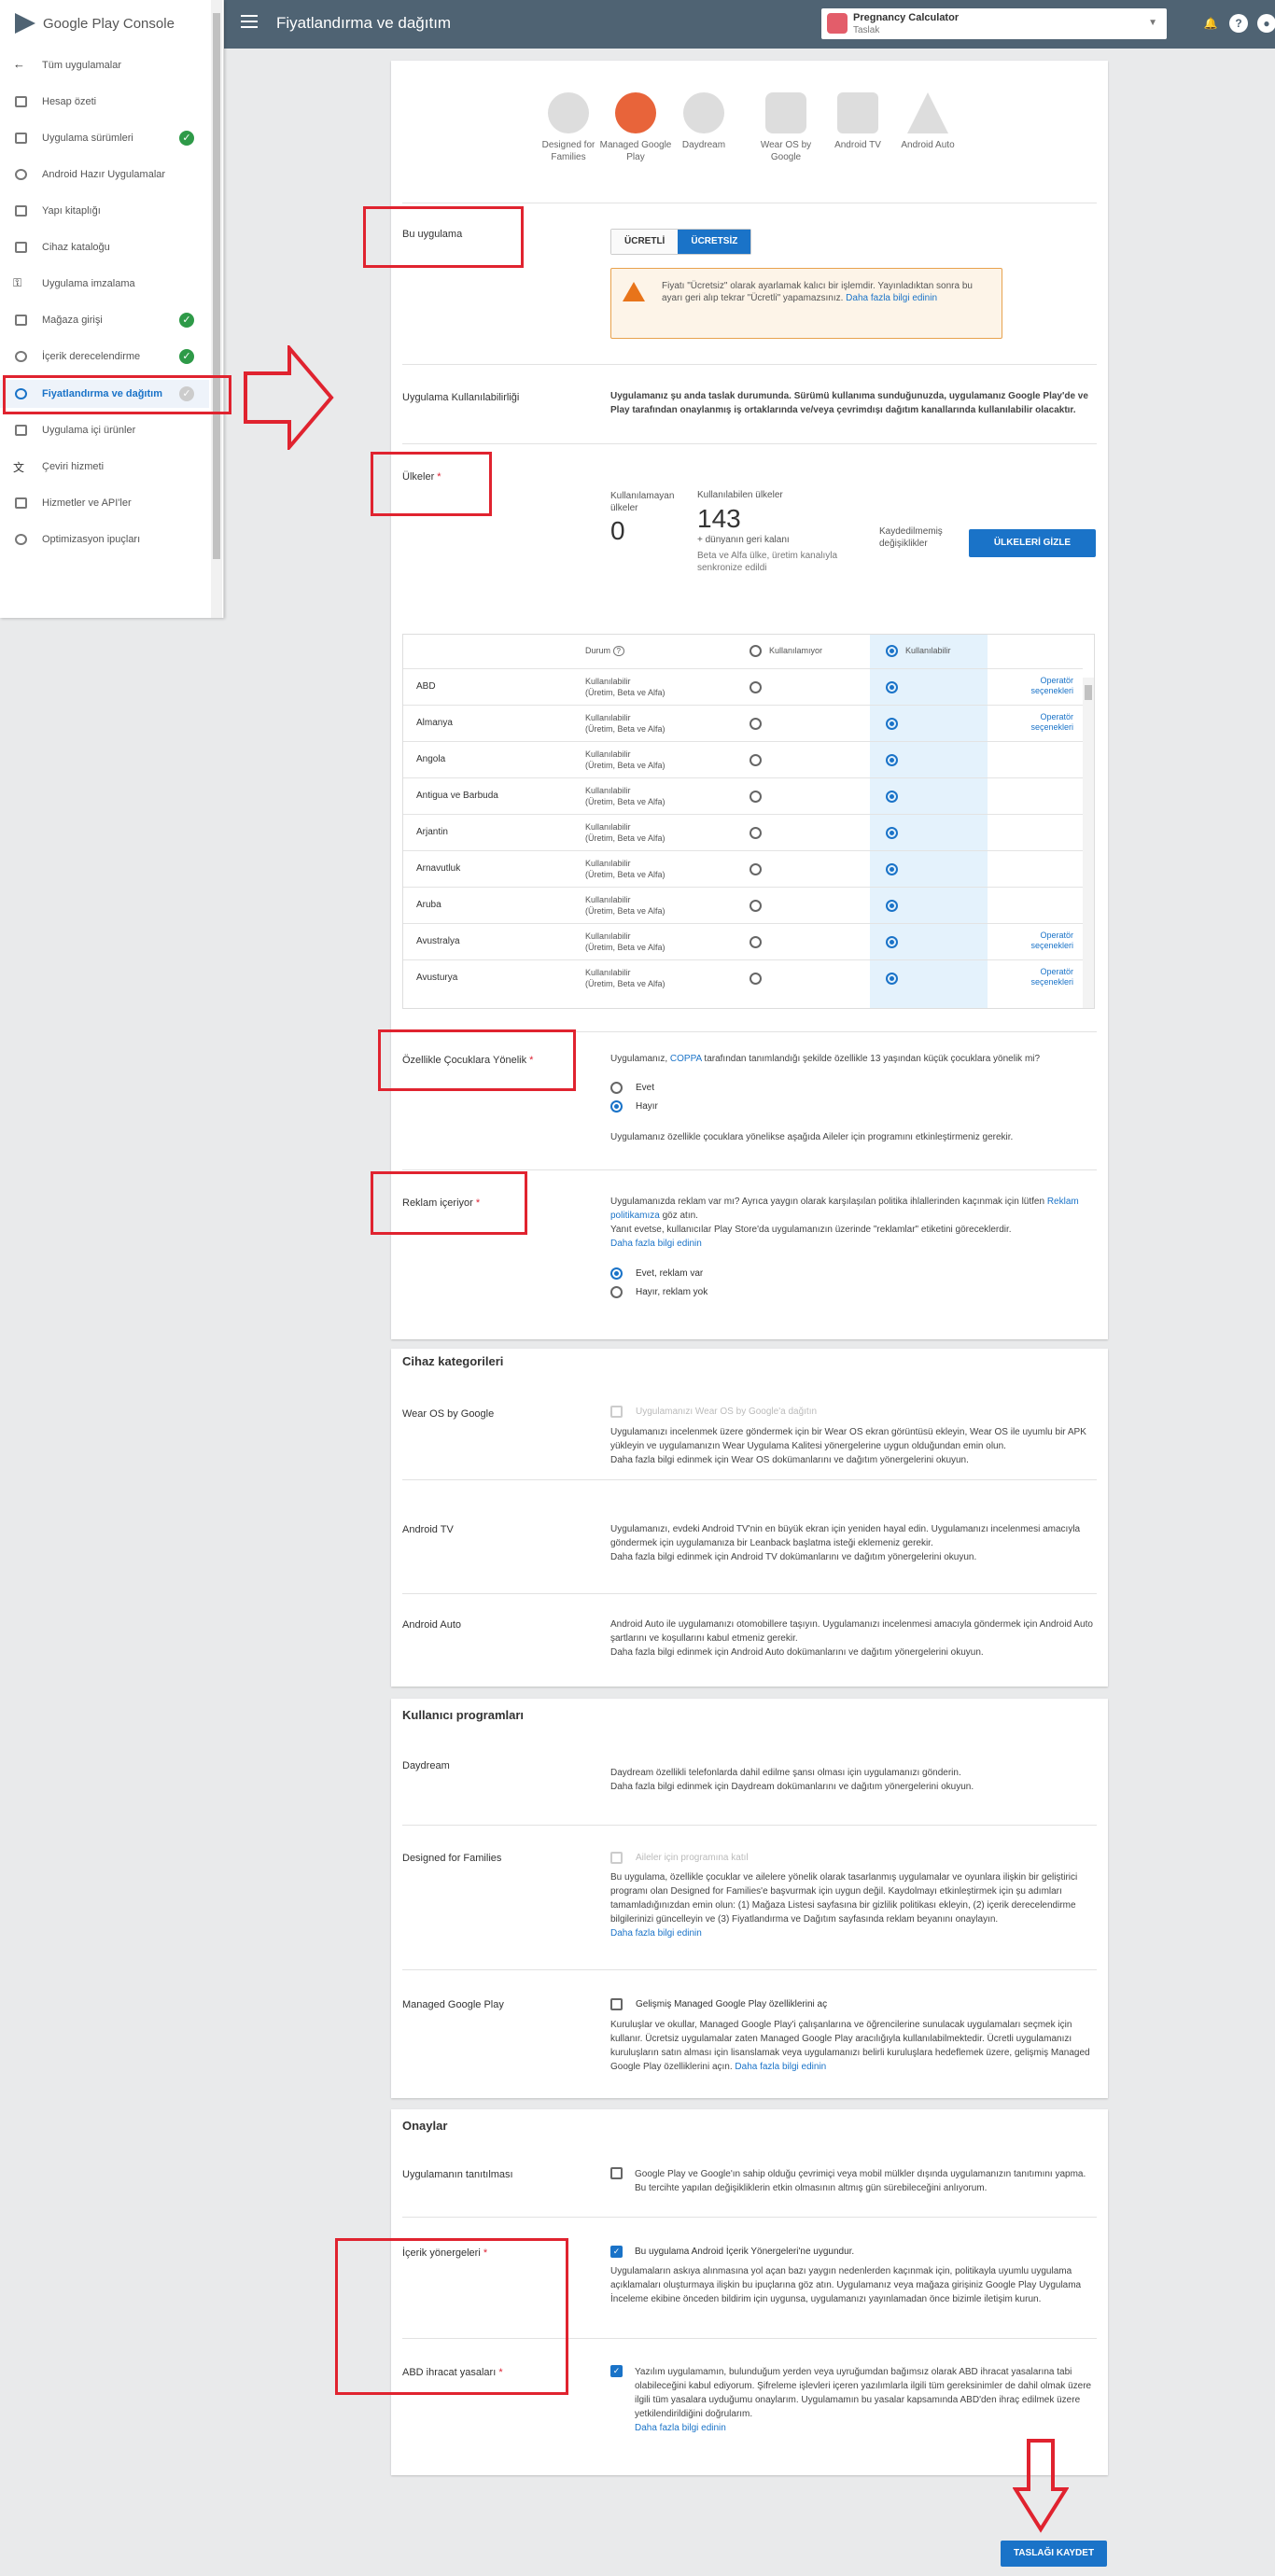  I want to click on app-selector: Pregnancy Calculator Taslak ▼, so click(994, 23).